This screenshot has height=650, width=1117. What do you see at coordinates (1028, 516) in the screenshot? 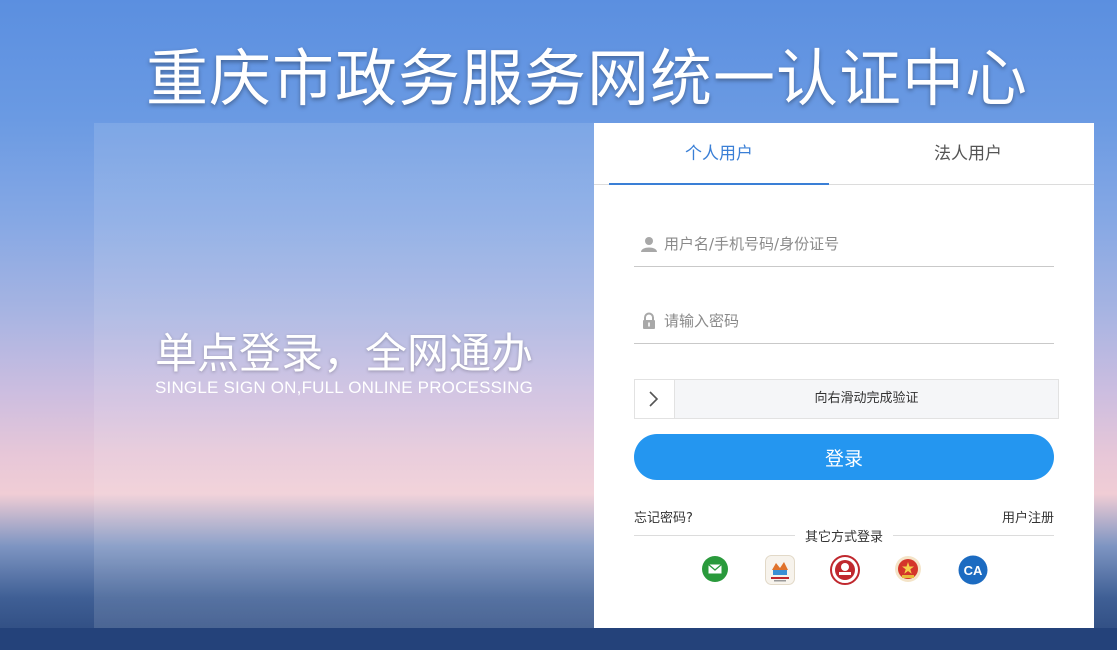
I see `register-link: 用户注册` at bounding box center [1028, 516].